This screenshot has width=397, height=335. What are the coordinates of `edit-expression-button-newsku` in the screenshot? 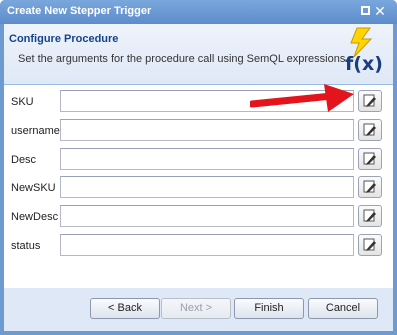 It's located at (370, 187).